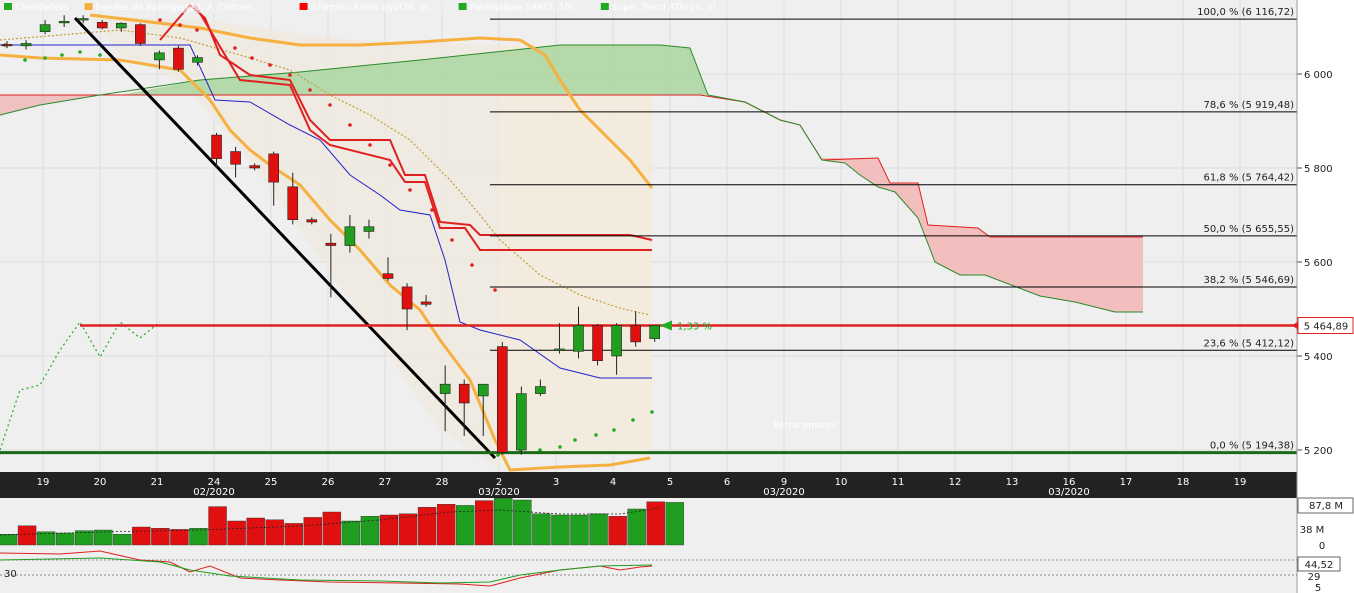 Image resolution: width=1354 pixels, height=593 pixels. I want to click on x-day-label-15: 11, so click(898, 482).